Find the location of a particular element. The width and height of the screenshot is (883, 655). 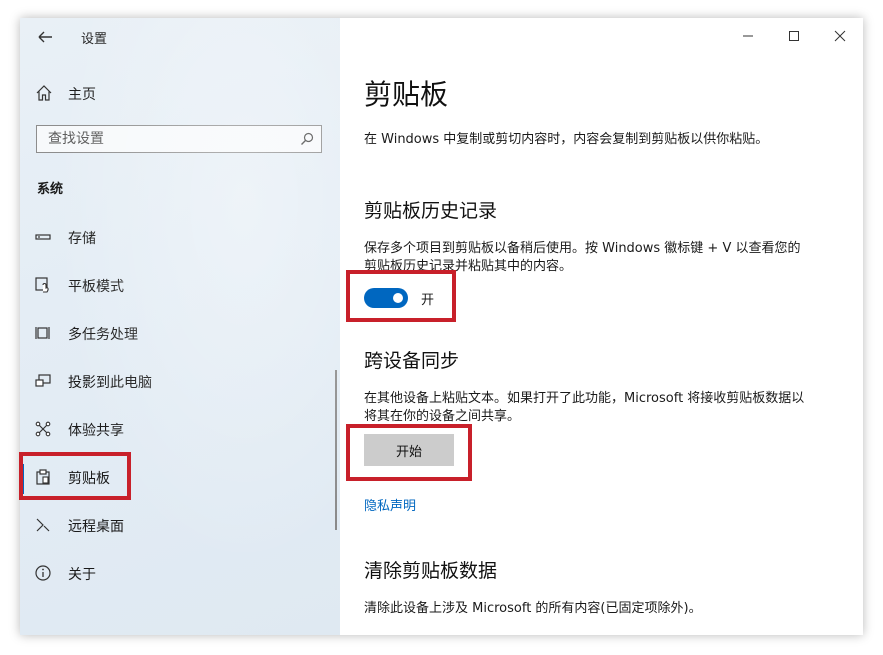

maximize-button is located at coordinates (794, 35).